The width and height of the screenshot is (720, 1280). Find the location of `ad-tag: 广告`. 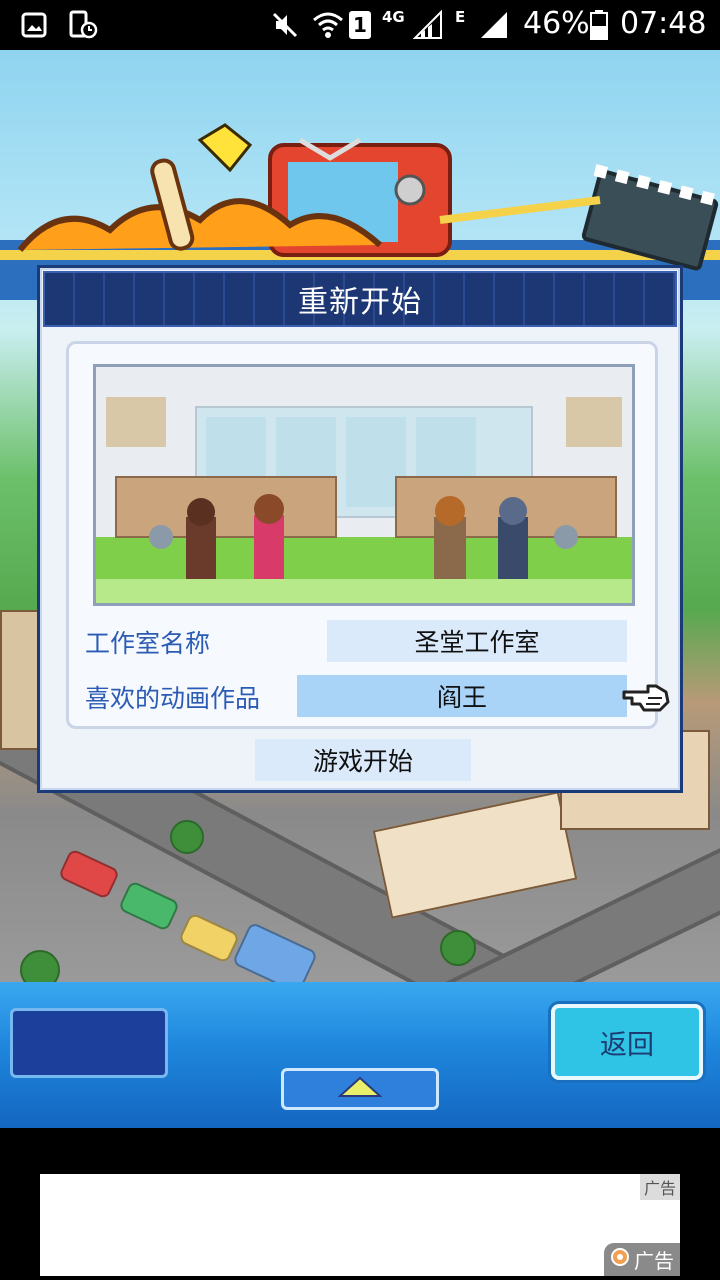

ad-tag: 广告 is located at coordinates (659, 1187).